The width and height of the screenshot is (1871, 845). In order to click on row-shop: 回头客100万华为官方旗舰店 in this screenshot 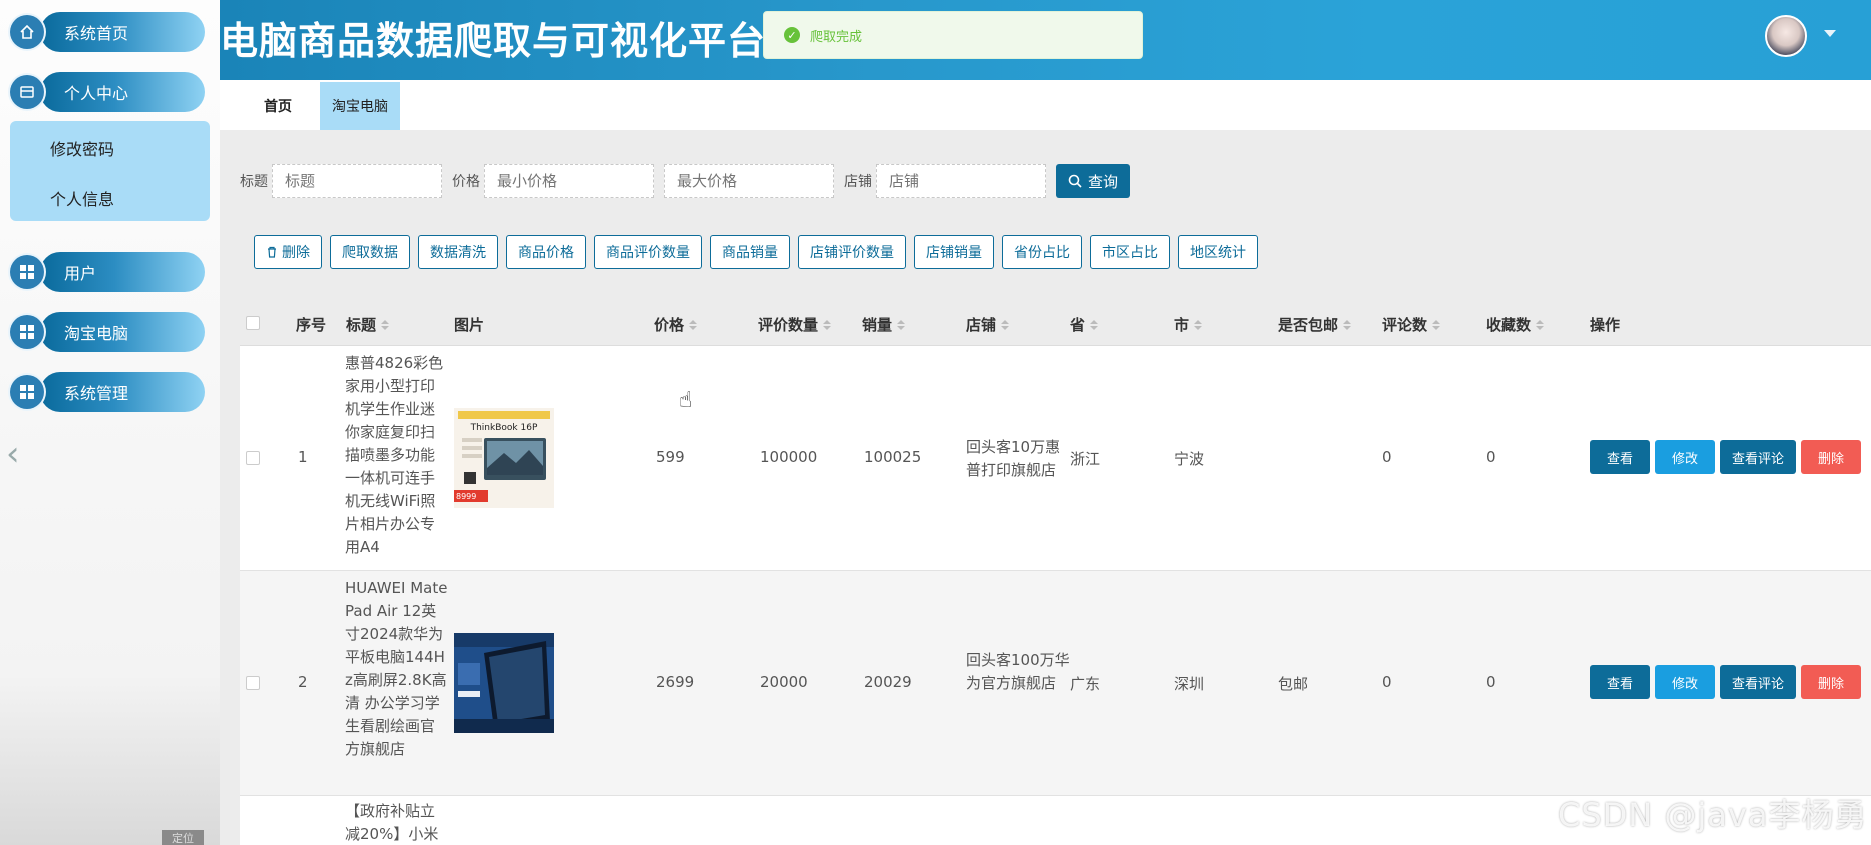, I will do `click(1018, 671)`.